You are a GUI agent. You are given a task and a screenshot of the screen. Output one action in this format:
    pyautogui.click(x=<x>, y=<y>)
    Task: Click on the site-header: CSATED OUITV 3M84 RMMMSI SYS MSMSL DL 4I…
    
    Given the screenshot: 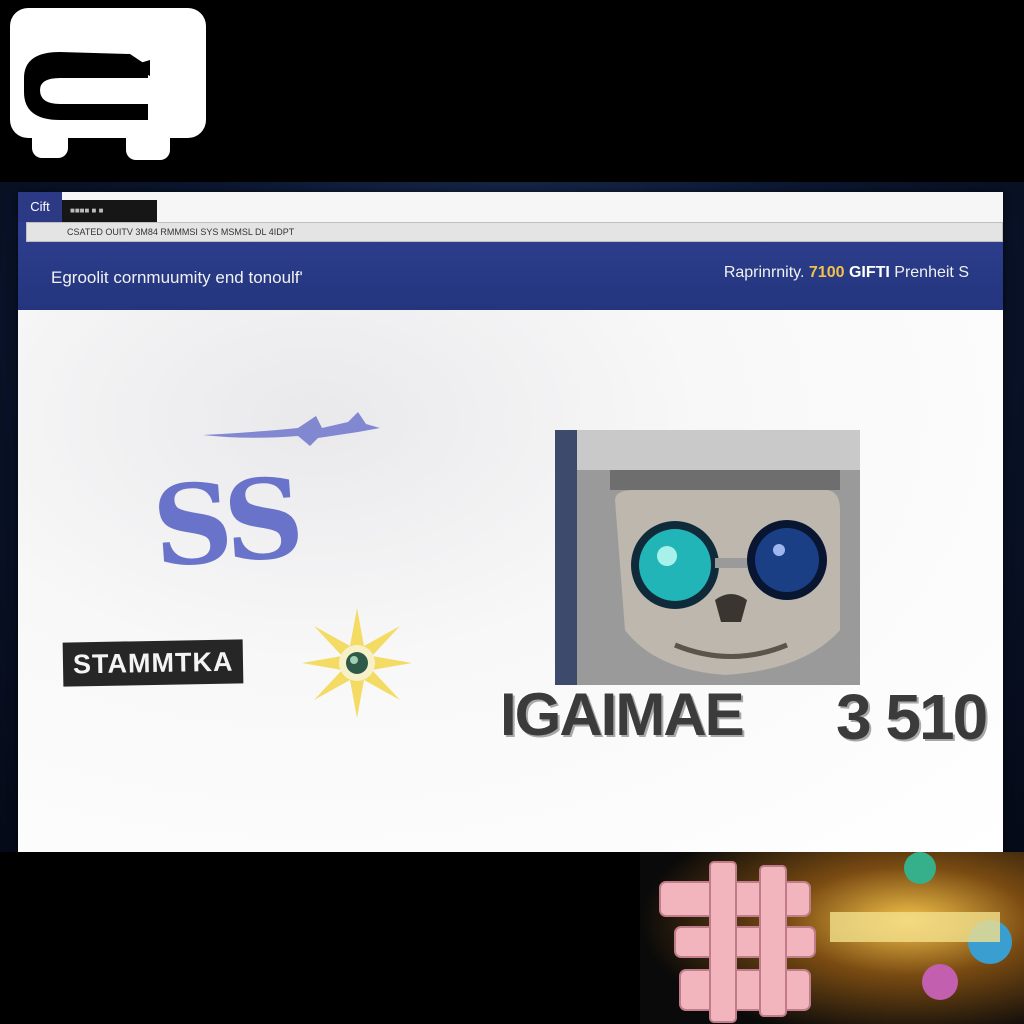 What is the action you would take?
    pyautogui.click(x=510, y=266)
    